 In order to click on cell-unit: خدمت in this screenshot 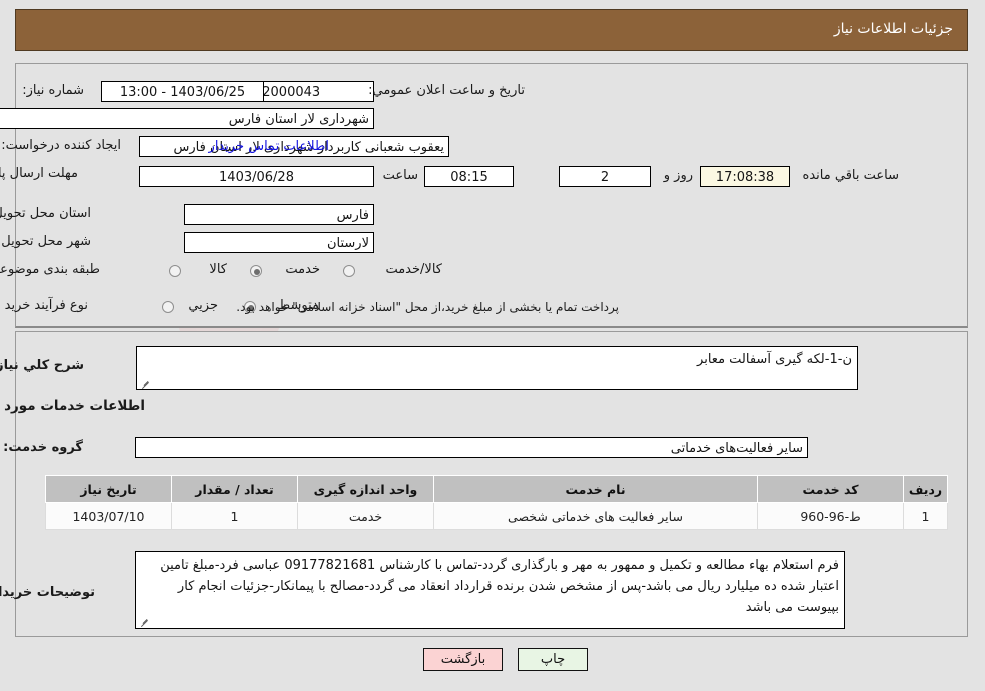, I will do `click(366, 516)`.